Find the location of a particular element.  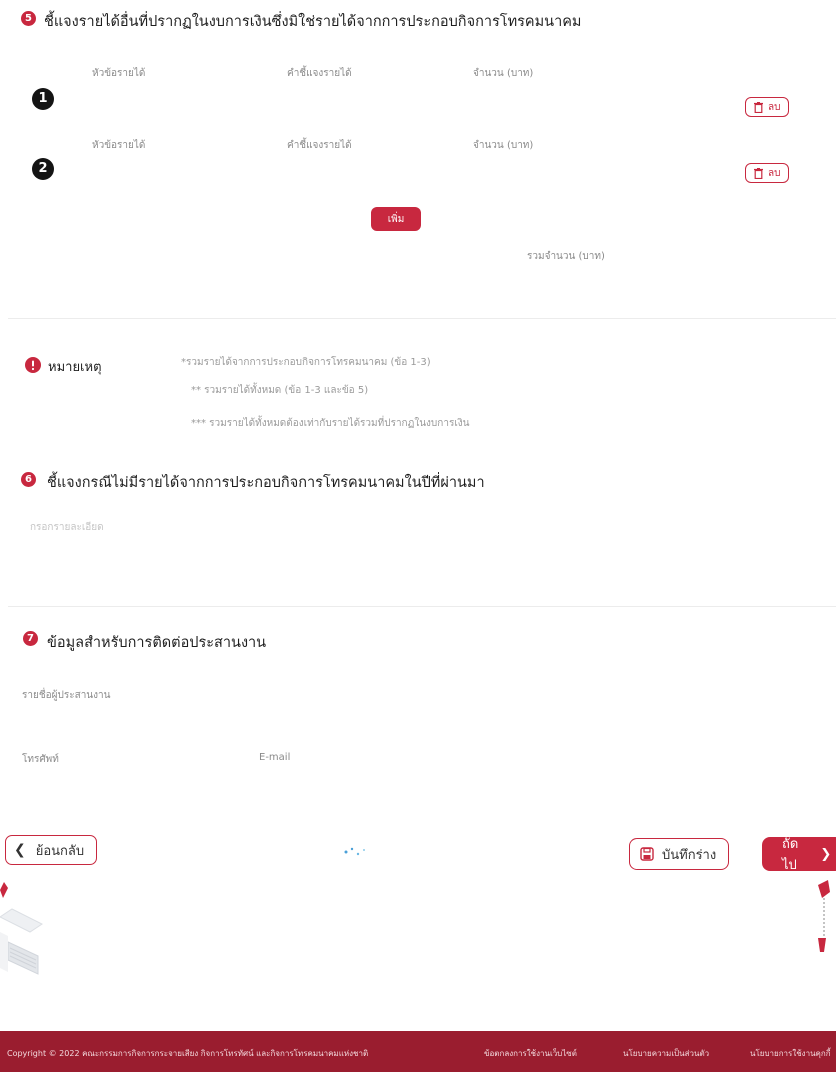

footer-privacy-link: นโยบายความเป็นส่วนตัว is located at coordinates (666, 1053).